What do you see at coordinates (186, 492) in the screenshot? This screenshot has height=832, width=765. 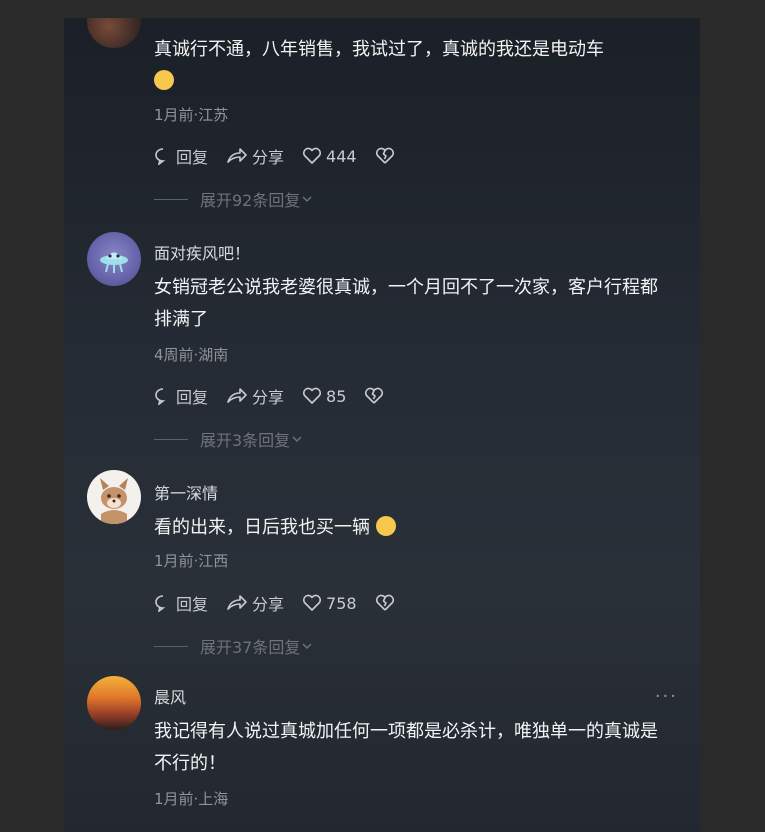 I see `username: 第一深情` at bounding box center [186, 492].